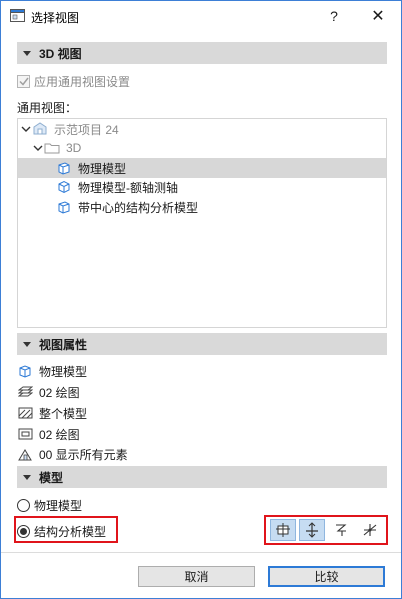 The height and width of the screenshot is (599, 402). Describe the element at coordinates (25, 454) in the screenshot. I see `renovation-icon` at that location.